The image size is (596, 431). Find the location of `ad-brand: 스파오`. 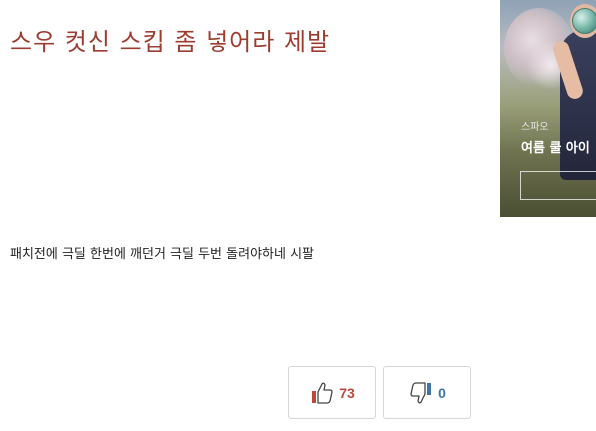

ad-brand: 스파오 is located at coordinates (535, 127).